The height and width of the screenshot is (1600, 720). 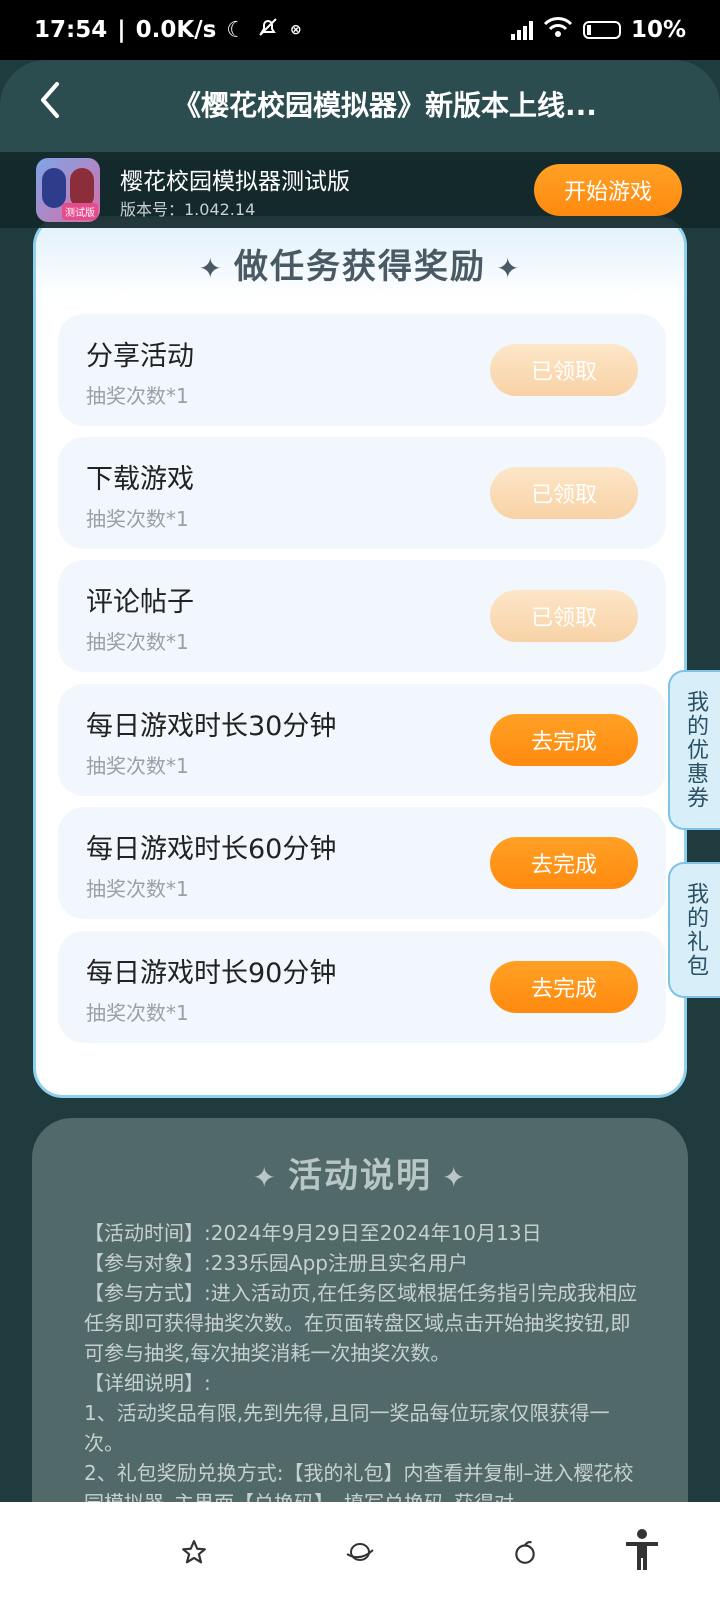 What do you see at coordinates (194, 1552) in the screenshot?
I see `star-icon` at bounding box center [194, 1552].